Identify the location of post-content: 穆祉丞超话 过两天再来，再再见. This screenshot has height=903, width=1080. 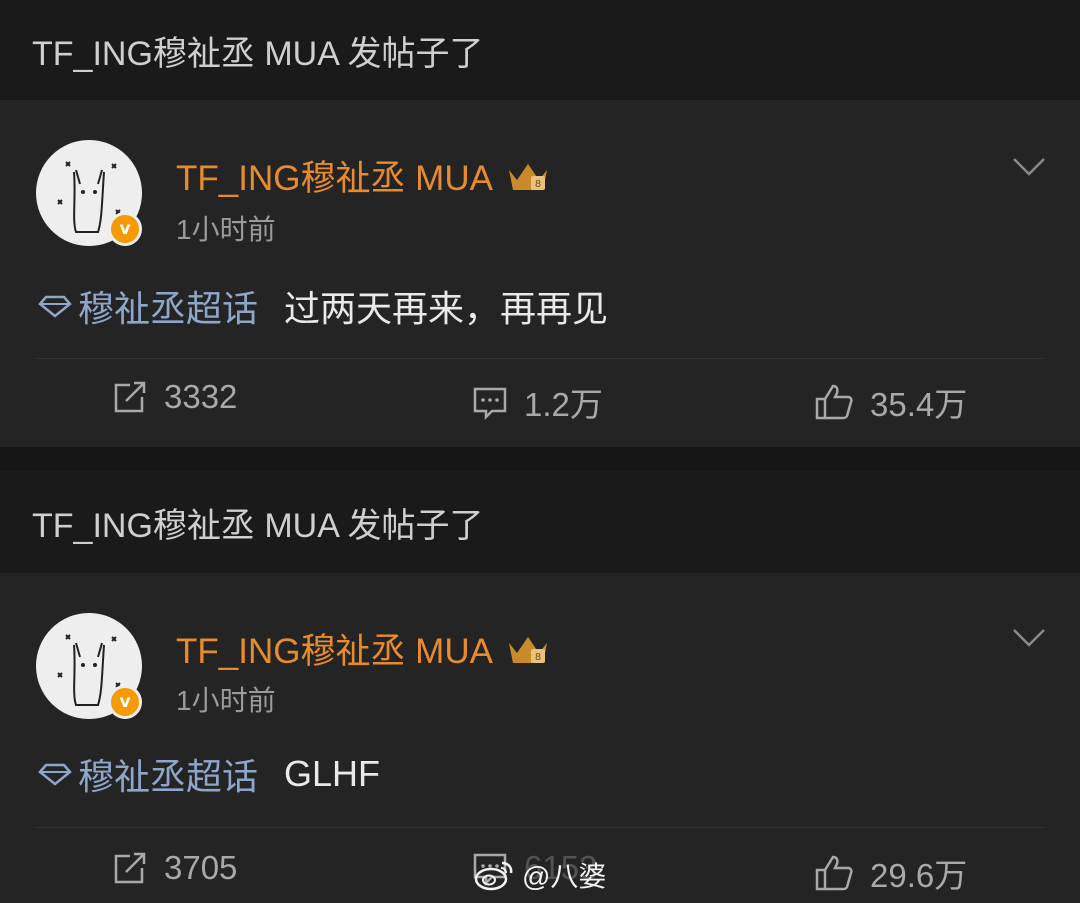
(323, 306).